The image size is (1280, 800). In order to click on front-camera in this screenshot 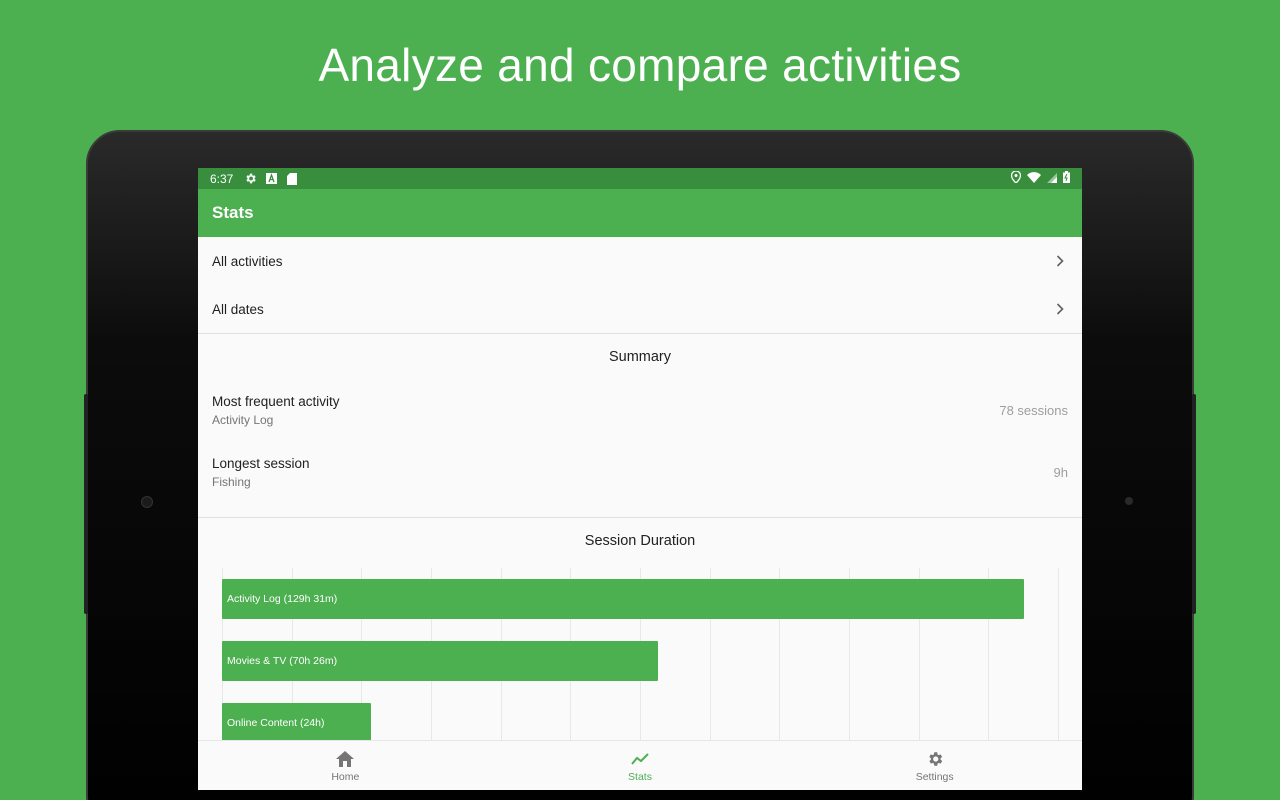, I will do `click(147, 502)`.